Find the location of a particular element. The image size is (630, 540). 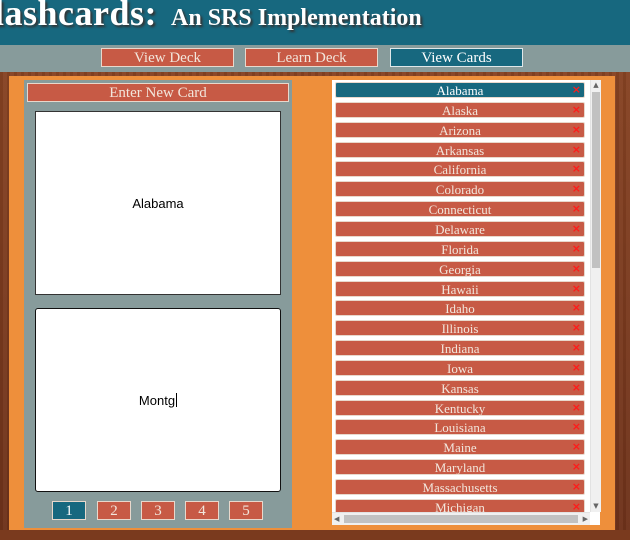

card-list-item: Alaska × is located at coordinates (460, 109).